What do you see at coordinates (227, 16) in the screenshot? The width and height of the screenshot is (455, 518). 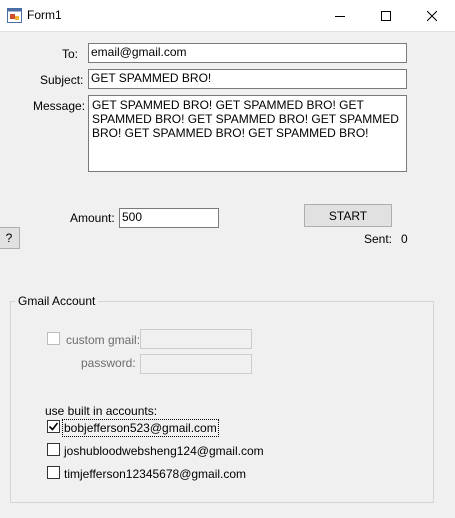 I see `title-bar: Form1` at bounding box center [227, 16].